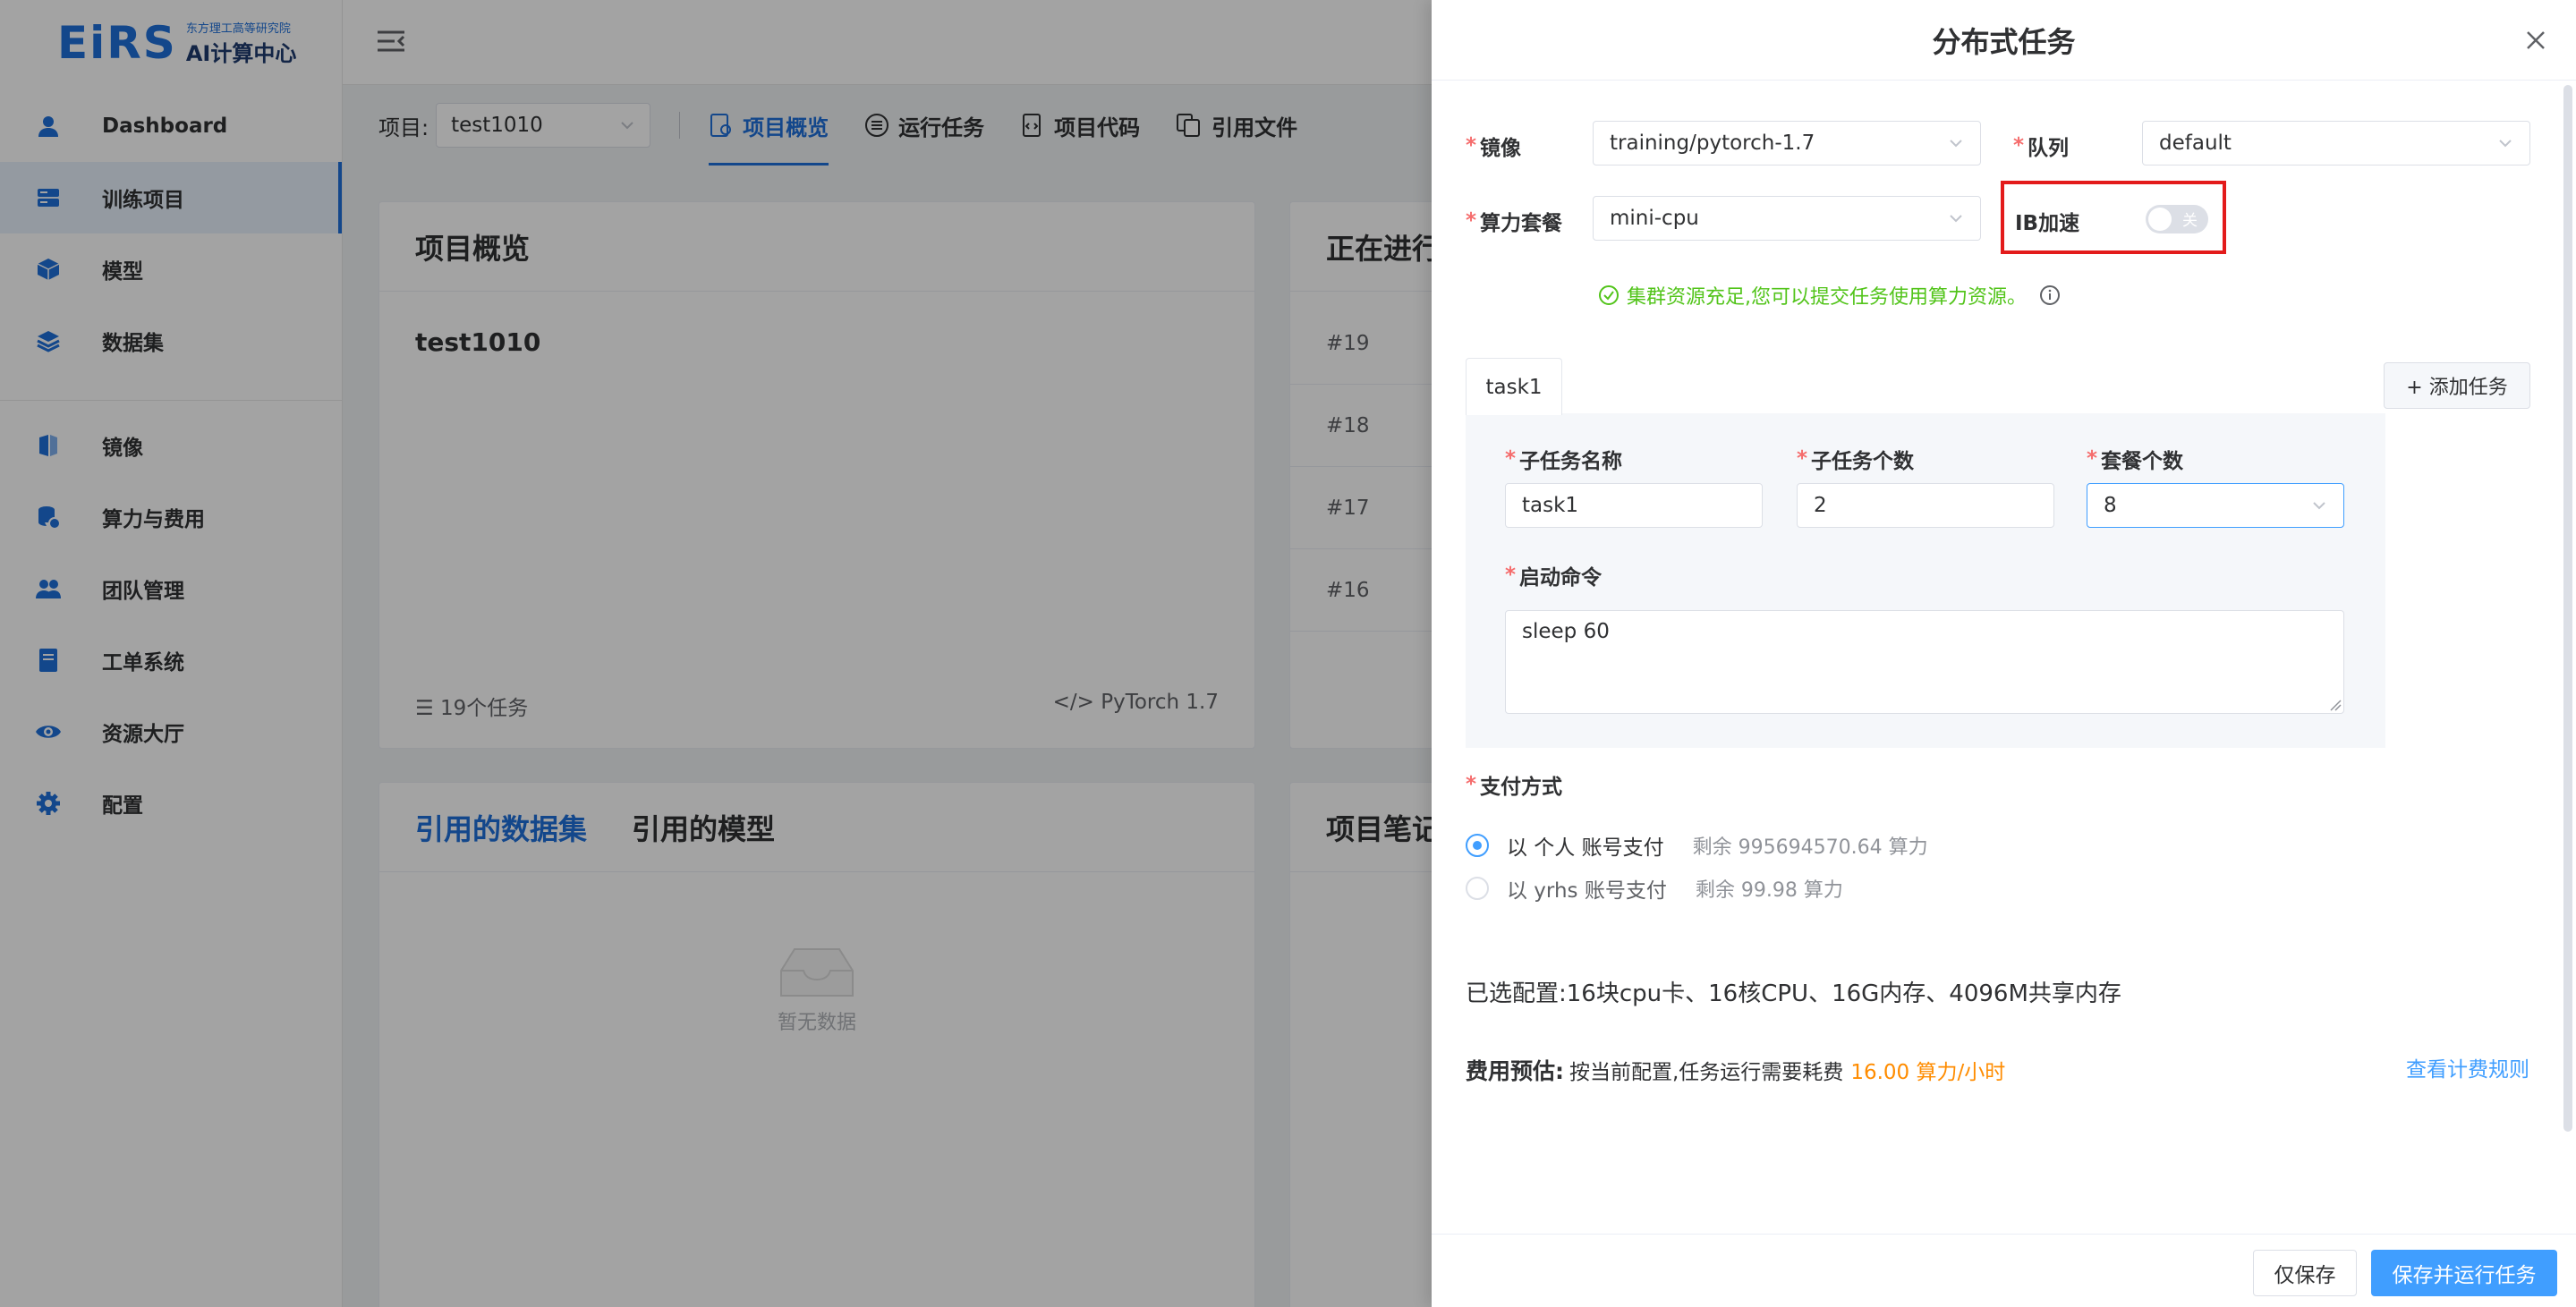 This screenshot has width=2576, height=1307. Describe the element at coordinates (1787, 218) in the screenshot. I see `package-select: mini-cpu` at that location.